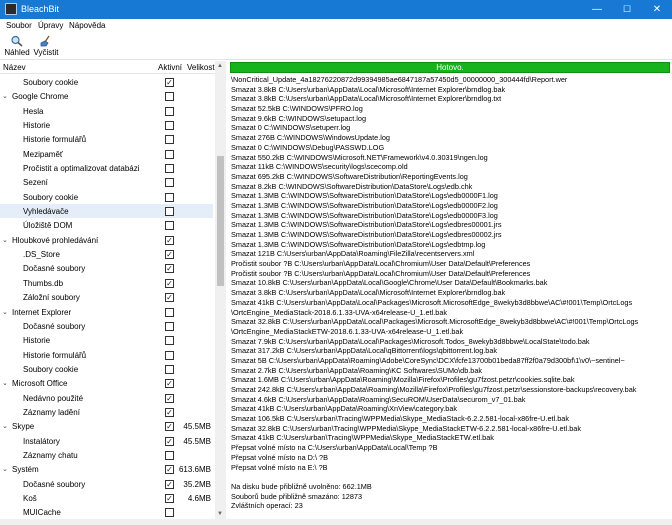 This screenshot has height=525, width=672. I want to click on tree-header: Název Aktivní Velikost, so click(107, 67).